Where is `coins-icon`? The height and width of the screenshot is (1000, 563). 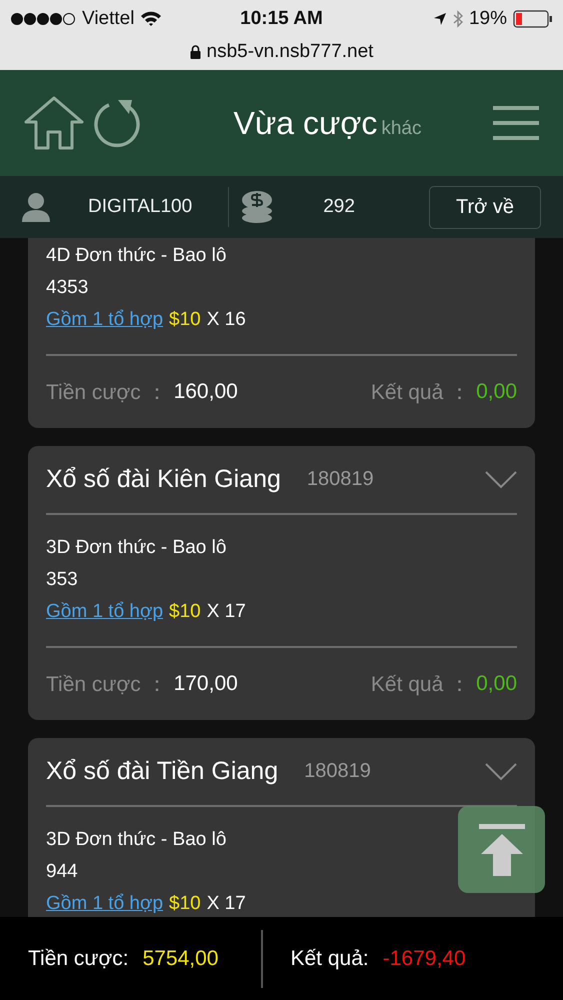
coins-icon is located at coordinates (257, 207).